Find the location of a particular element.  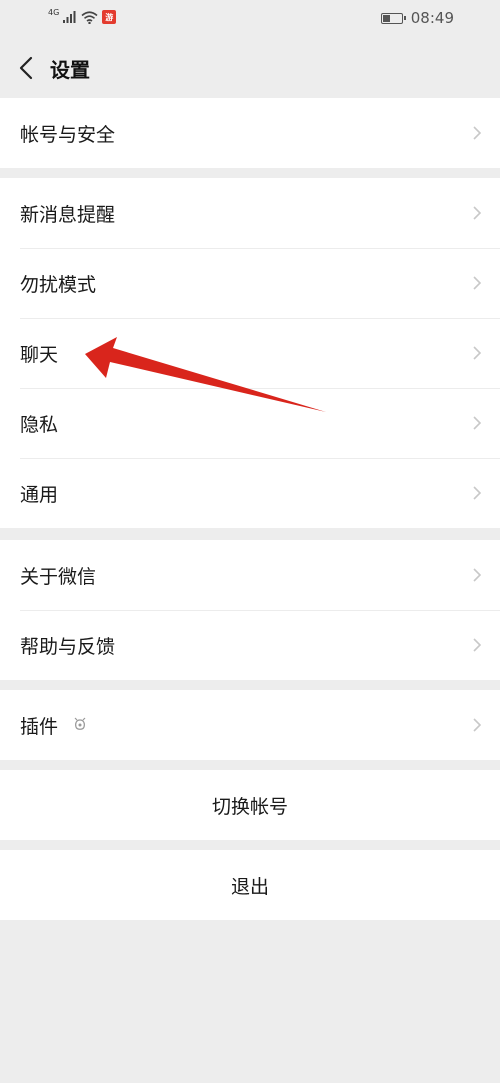

settings-item-label: 关于微信 is located at coordinates (58, 576).